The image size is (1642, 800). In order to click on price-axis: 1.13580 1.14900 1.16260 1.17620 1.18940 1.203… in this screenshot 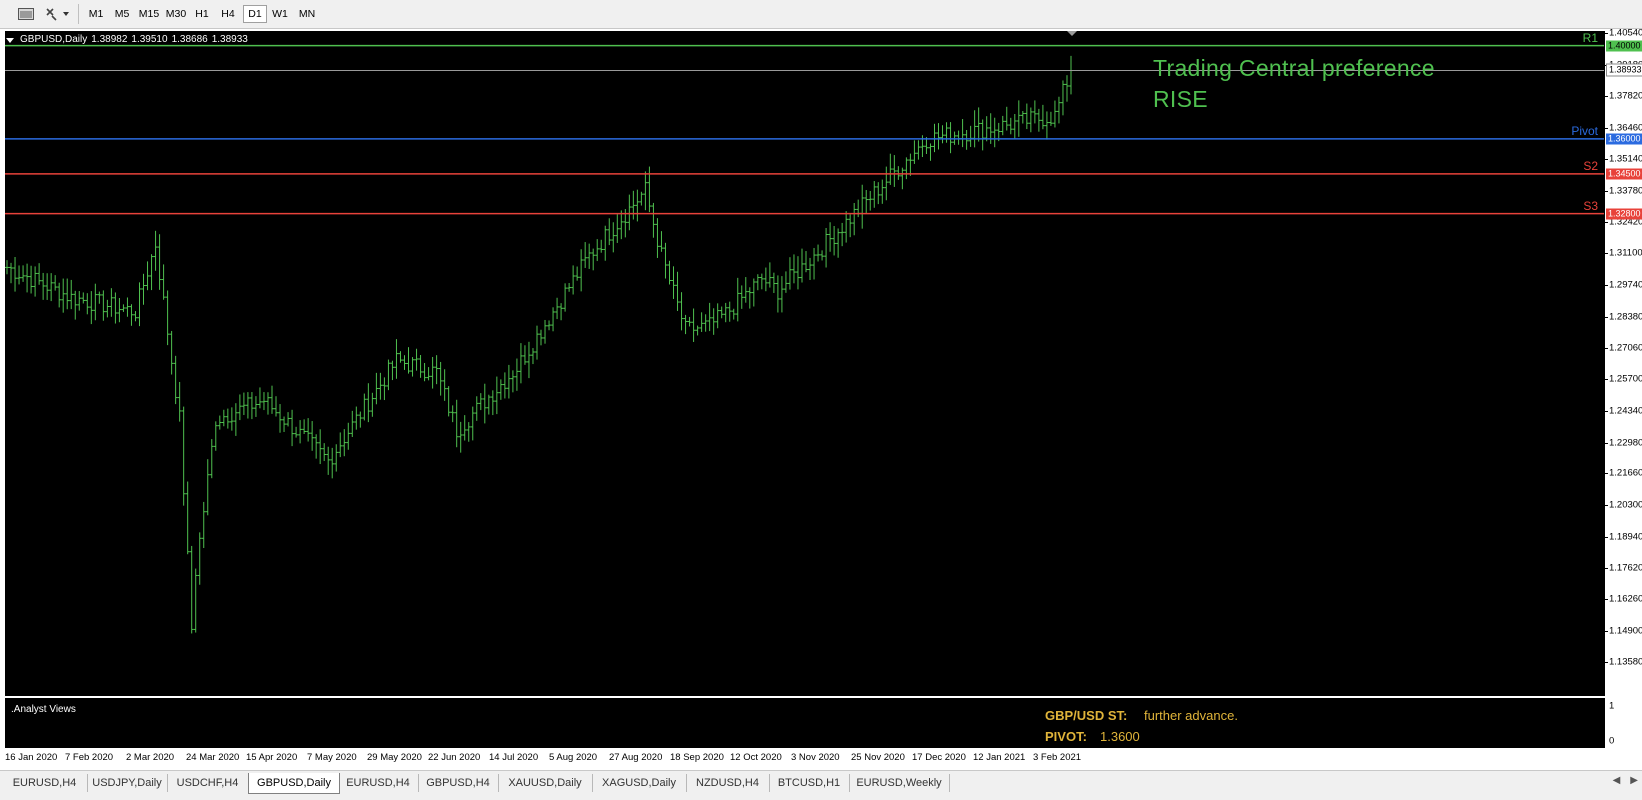, I will do `click(1623, 361)`.